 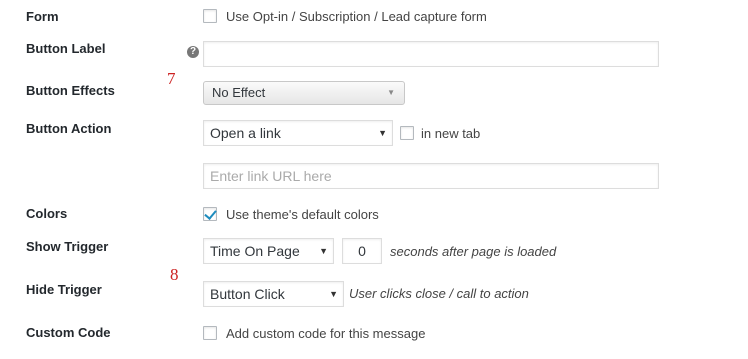 I want to click on colors-label: Colors, so click(x=47, y=213).